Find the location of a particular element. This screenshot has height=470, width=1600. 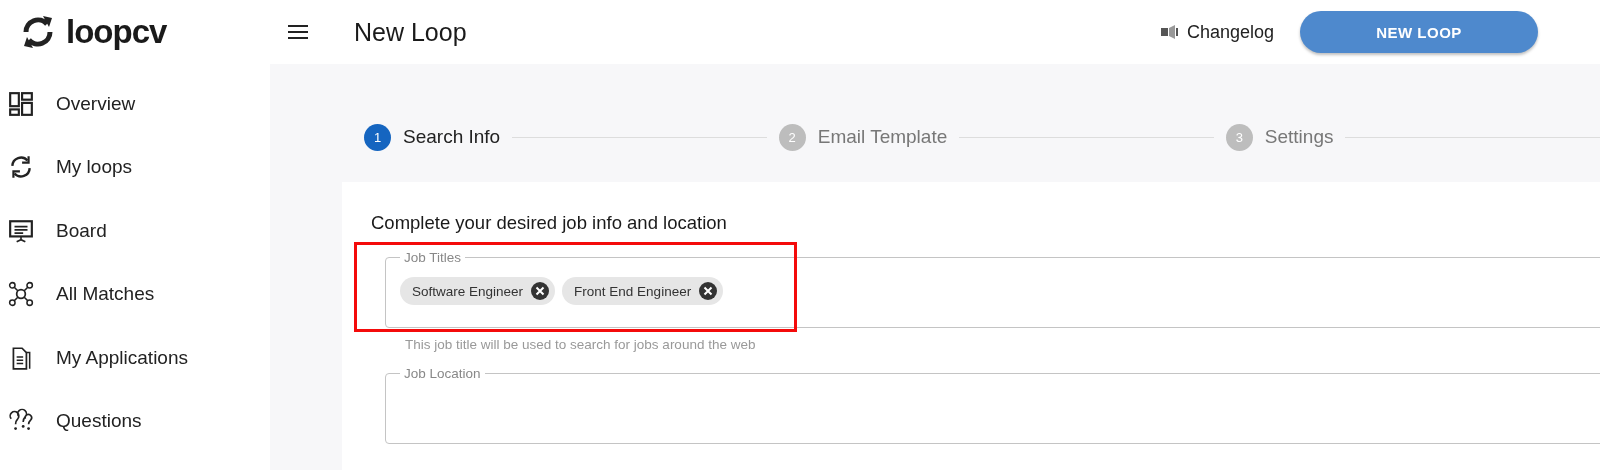

step-label: Settings is located at coordinates (1299, 137).